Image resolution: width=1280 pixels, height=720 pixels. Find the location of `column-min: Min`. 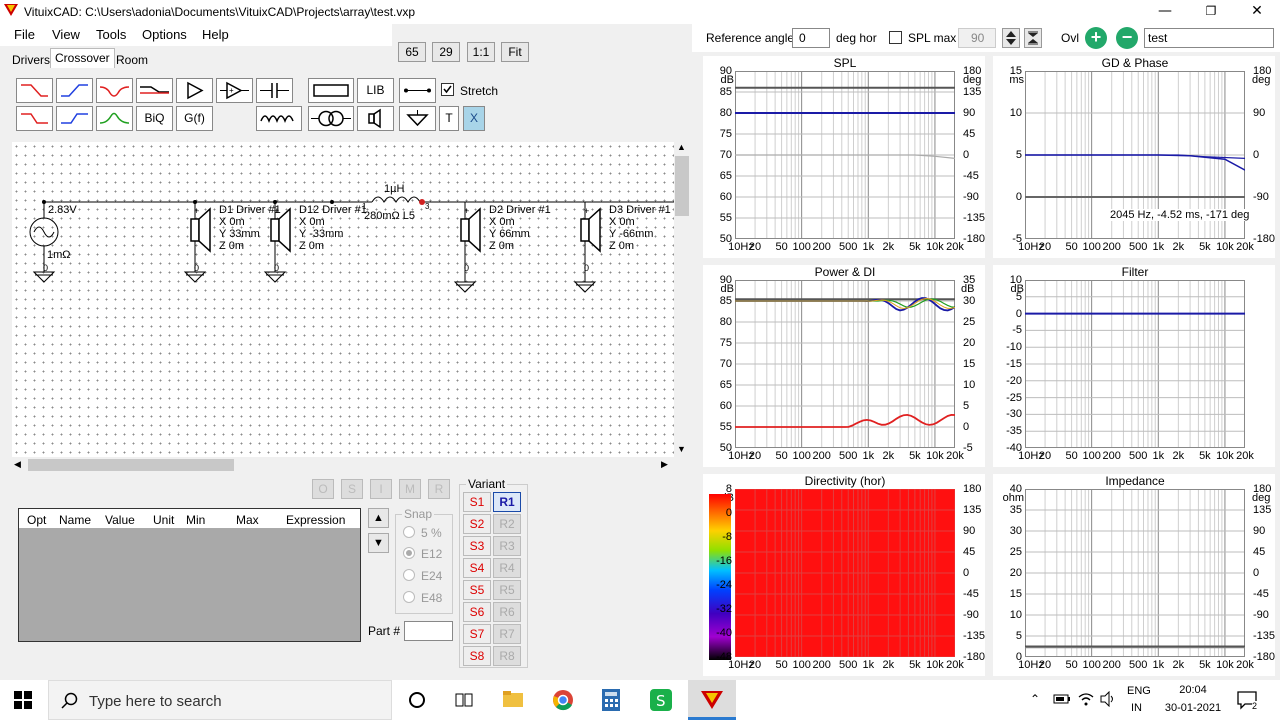

column-min: Min is located at coordinates (195, 520).